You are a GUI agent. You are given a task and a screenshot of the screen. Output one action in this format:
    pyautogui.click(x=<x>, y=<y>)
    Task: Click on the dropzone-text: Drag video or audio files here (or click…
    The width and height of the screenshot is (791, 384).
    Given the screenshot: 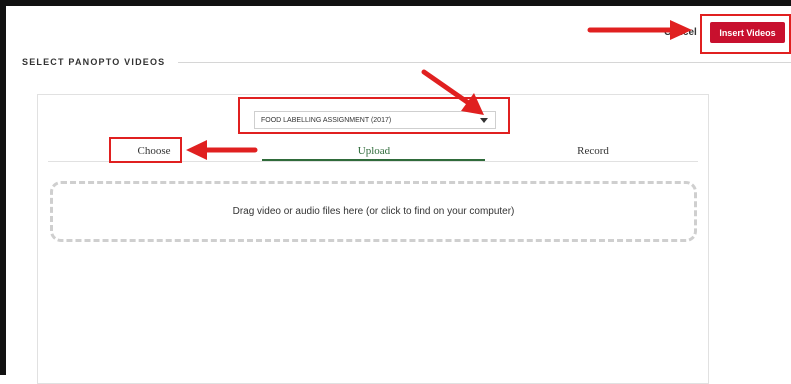 What is the action you would take?
    pyautogui.click(x=373, y=211)
    